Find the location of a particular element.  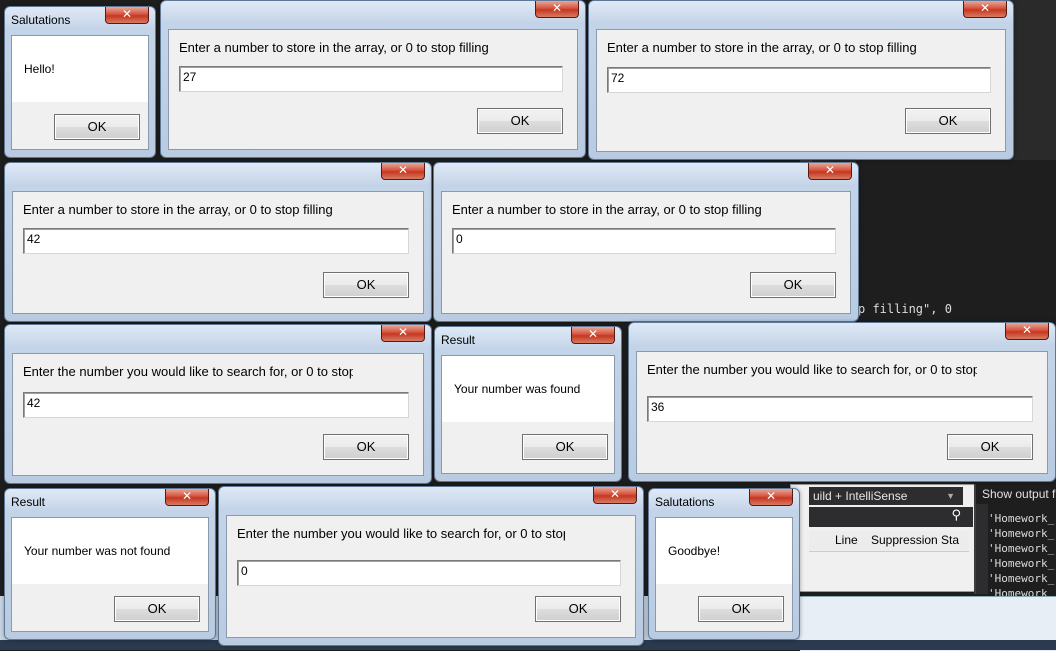

message-area: Hello! is located at coordinates (80, 69).